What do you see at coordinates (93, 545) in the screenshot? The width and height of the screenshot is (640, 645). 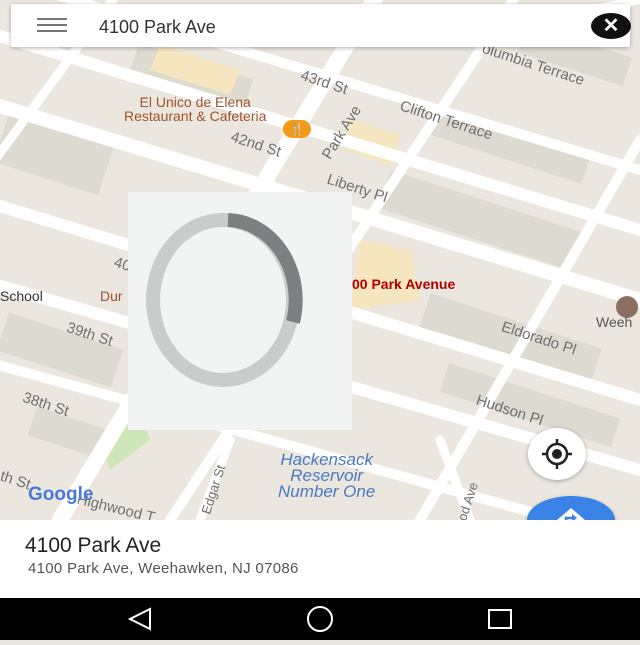 I see `place-title: 4100 Park Ave` at bounding box center [93, 545].